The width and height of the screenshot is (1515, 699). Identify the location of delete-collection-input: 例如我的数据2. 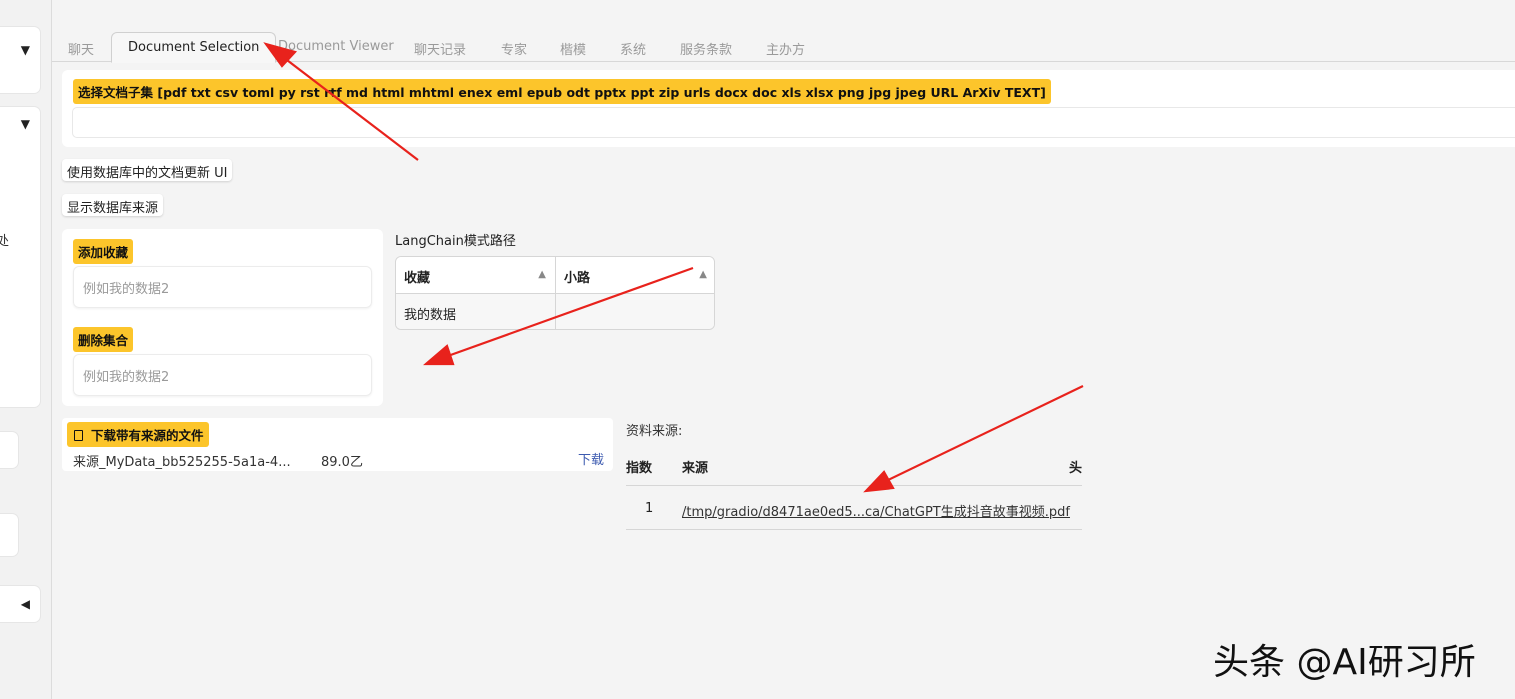
(222, 375).